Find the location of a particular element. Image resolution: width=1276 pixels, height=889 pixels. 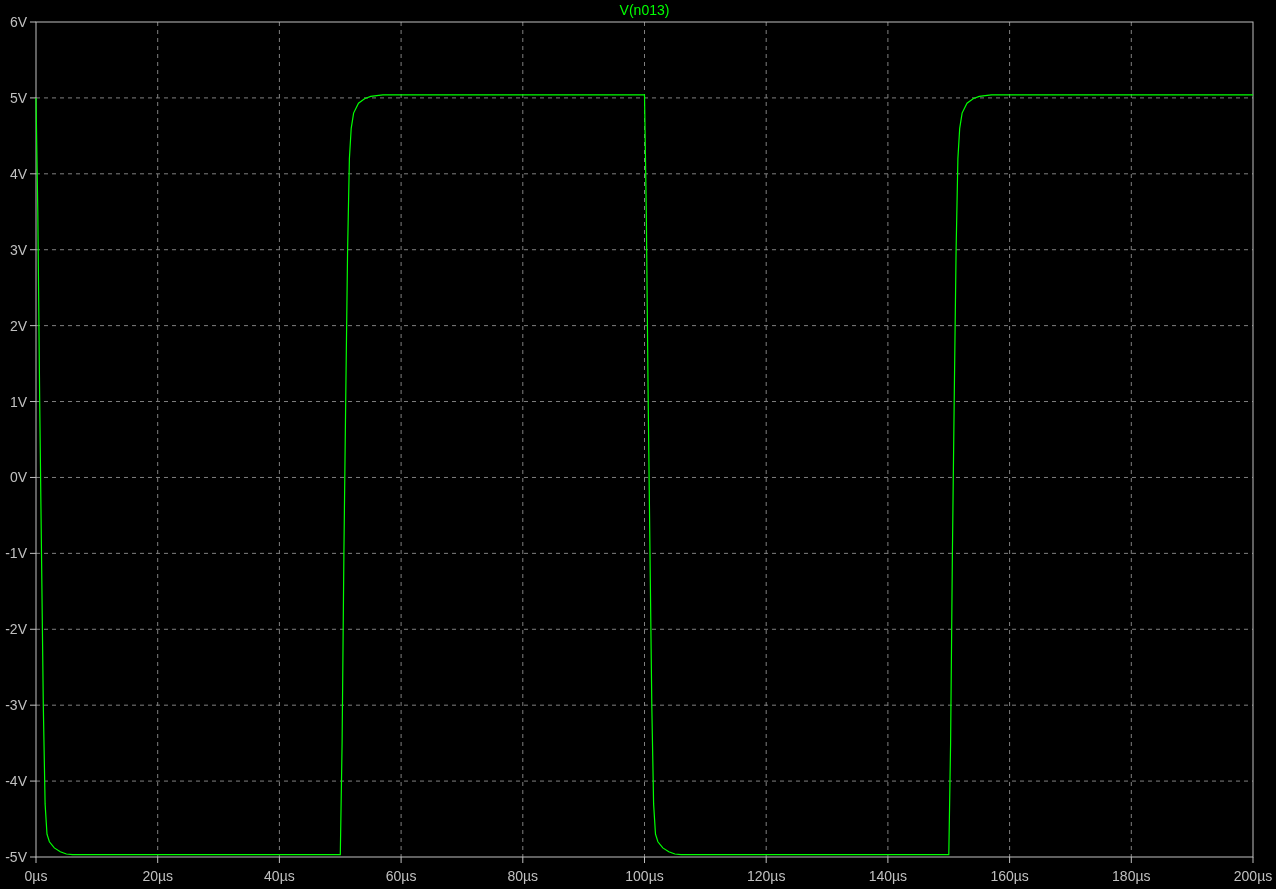

axis-tick-label: 20µs is located at coordinates (157, 876).